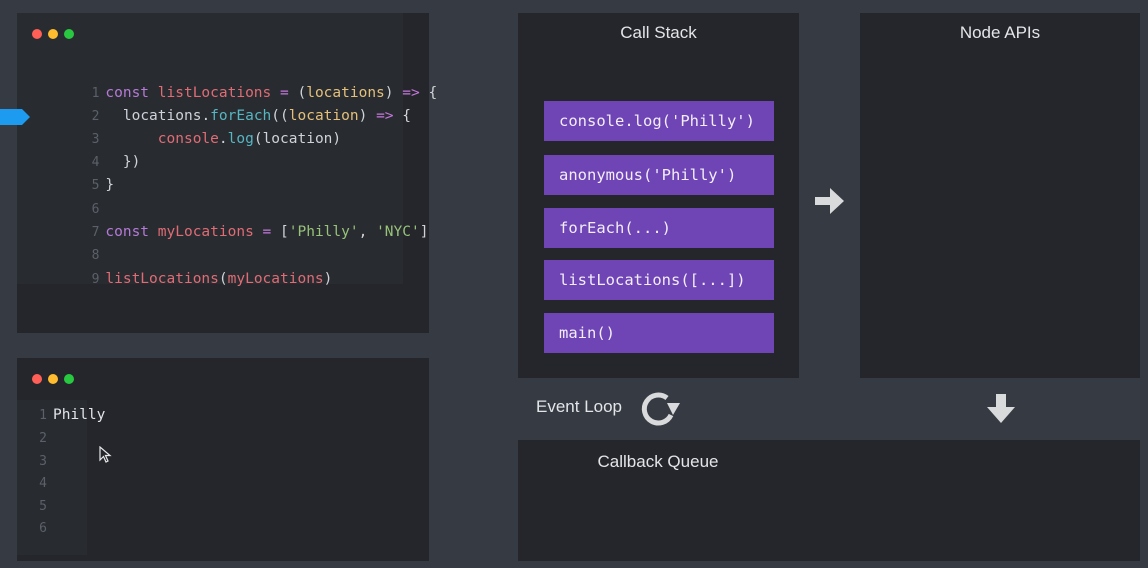 The width and height of the screenshot is (1148, 568). What do you see at coordinates (660, 409) in the screenshot?
I see `refresh-loop-icon` at bounding box center [660, 409].